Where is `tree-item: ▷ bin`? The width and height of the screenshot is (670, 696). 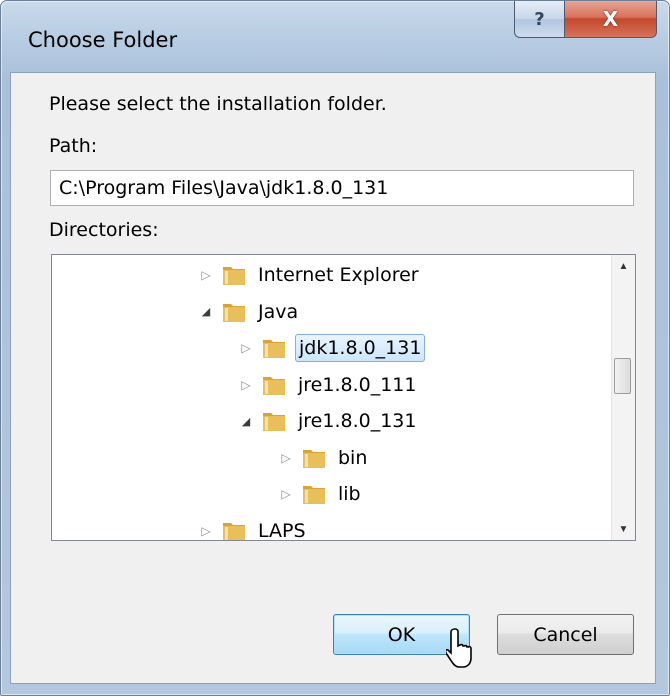 tree-item: ▷ bin is located at coordinates (323, 458).